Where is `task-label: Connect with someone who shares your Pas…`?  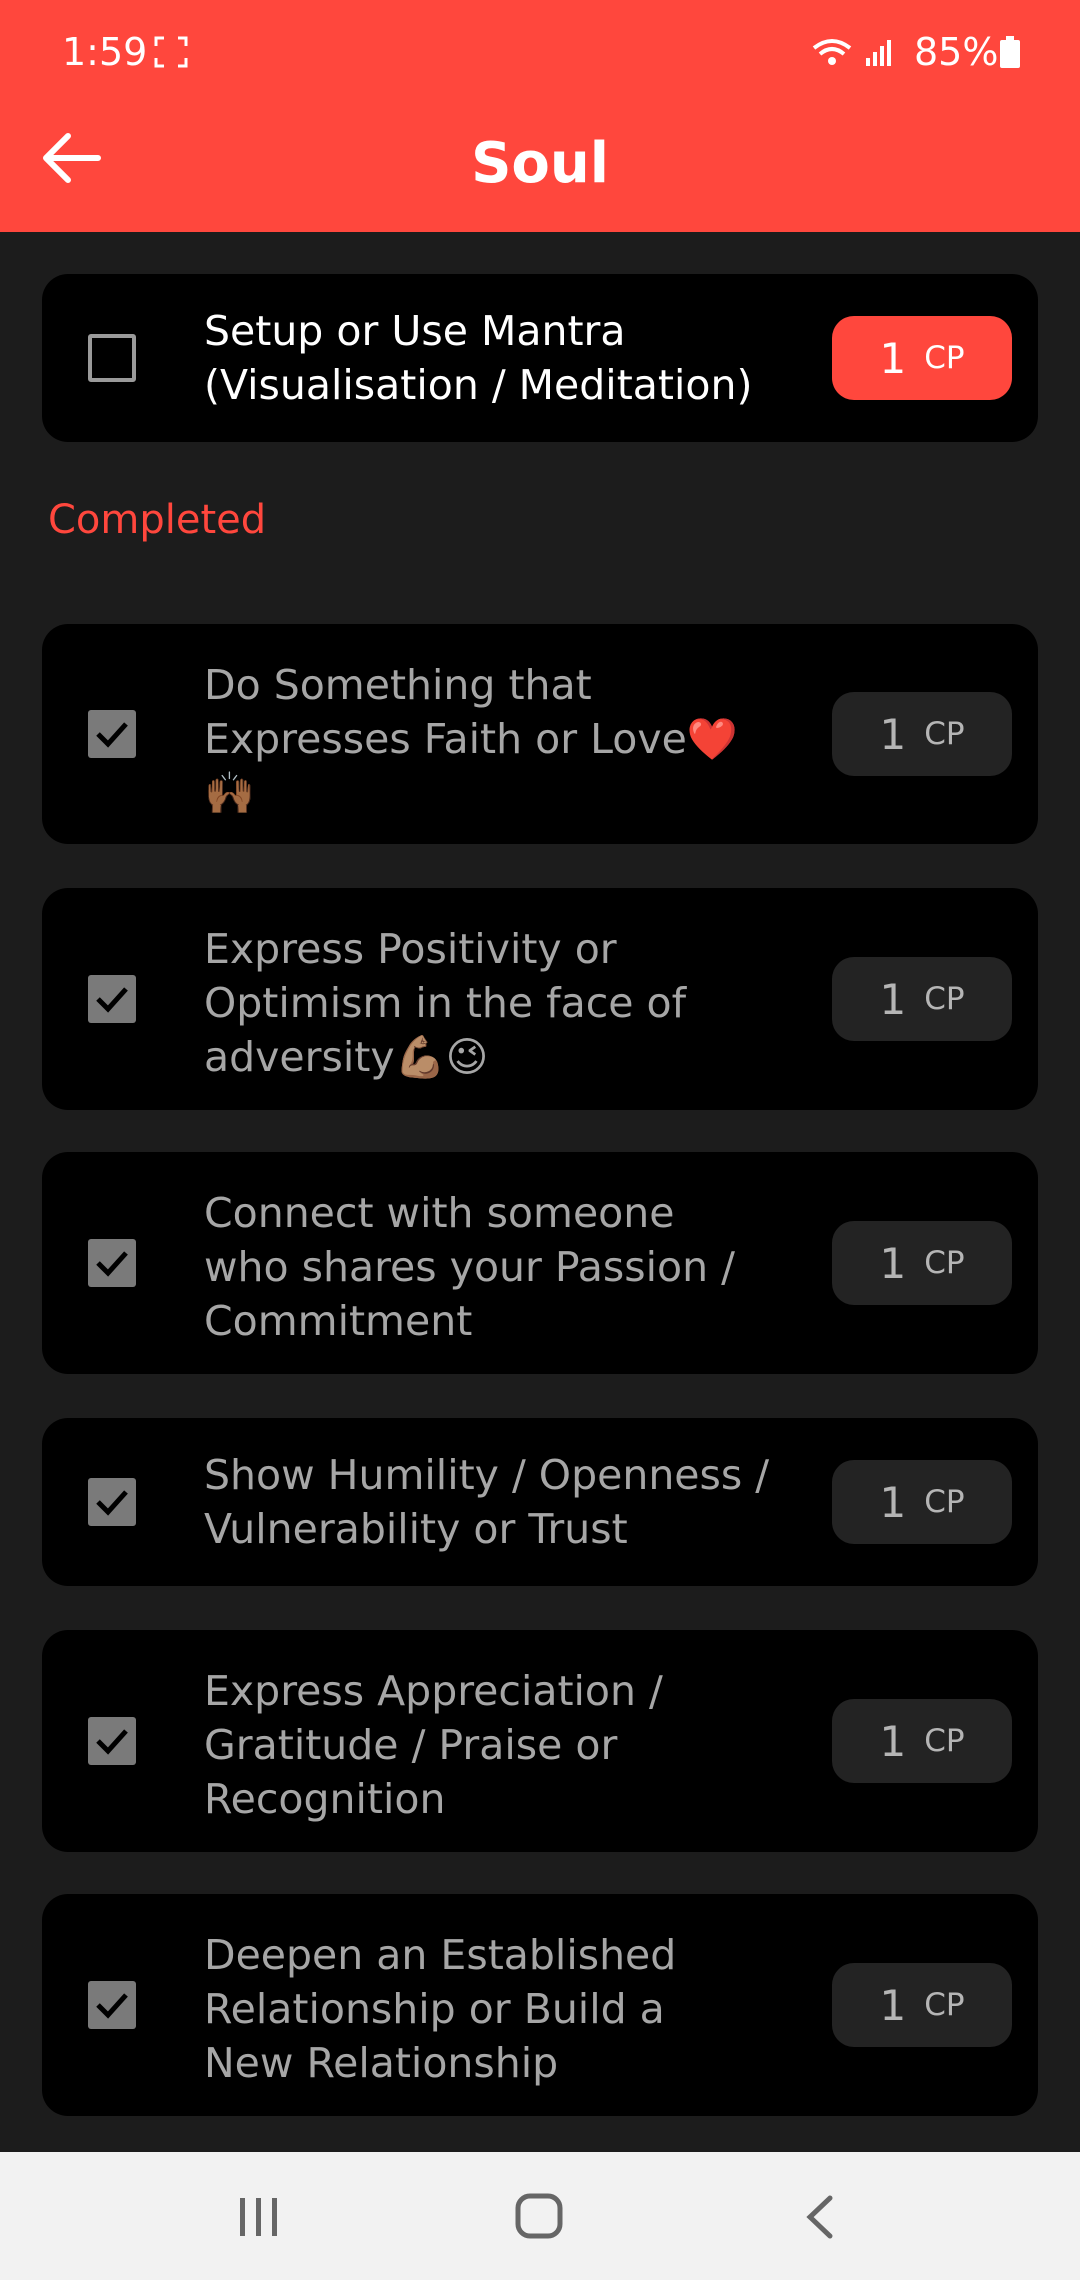
task-label: Connect with someone who shares your Pas… is located at coordinates (469, 1267).